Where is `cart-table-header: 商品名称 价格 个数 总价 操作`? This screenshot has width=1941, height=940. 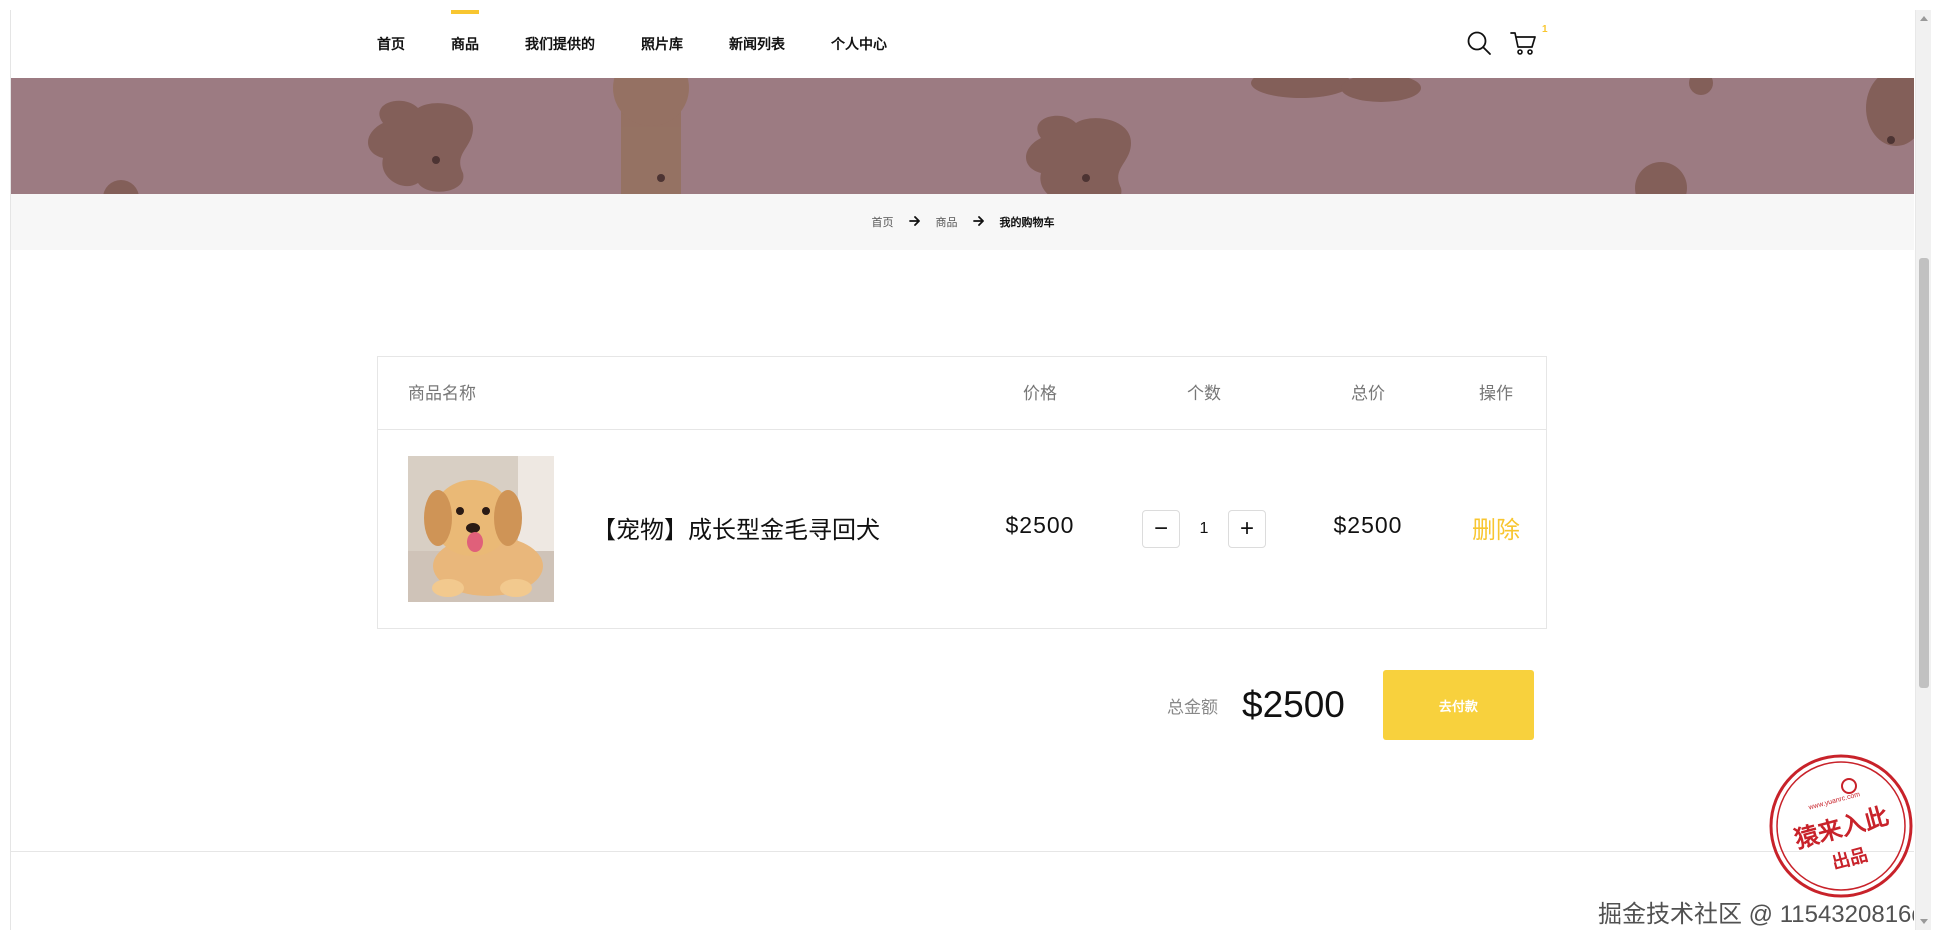 cart-table-header: 商品名称 价格 个数 总价 操作 is located at coordinates (962, 393).